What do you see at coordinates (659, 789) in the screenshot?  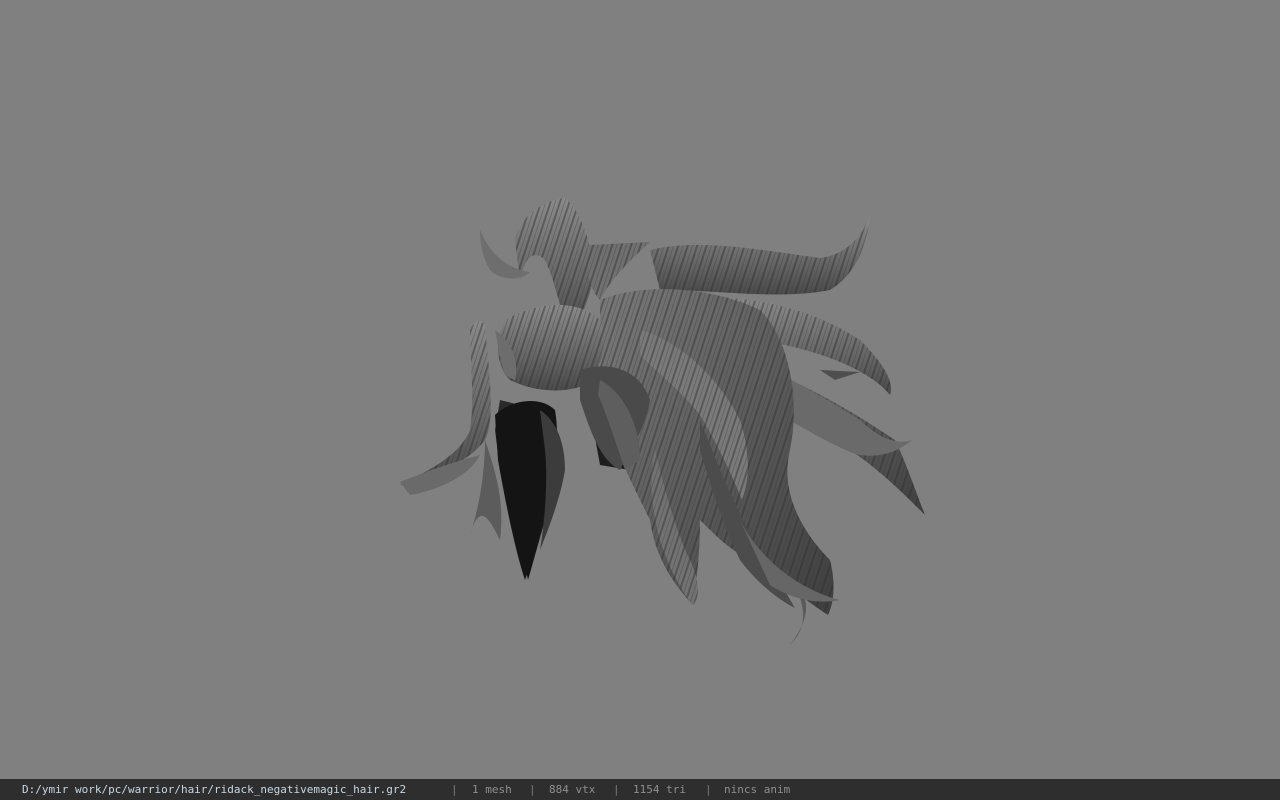 I see `triangle-count-label: 1154 tri` at bounding box center [659, 789].